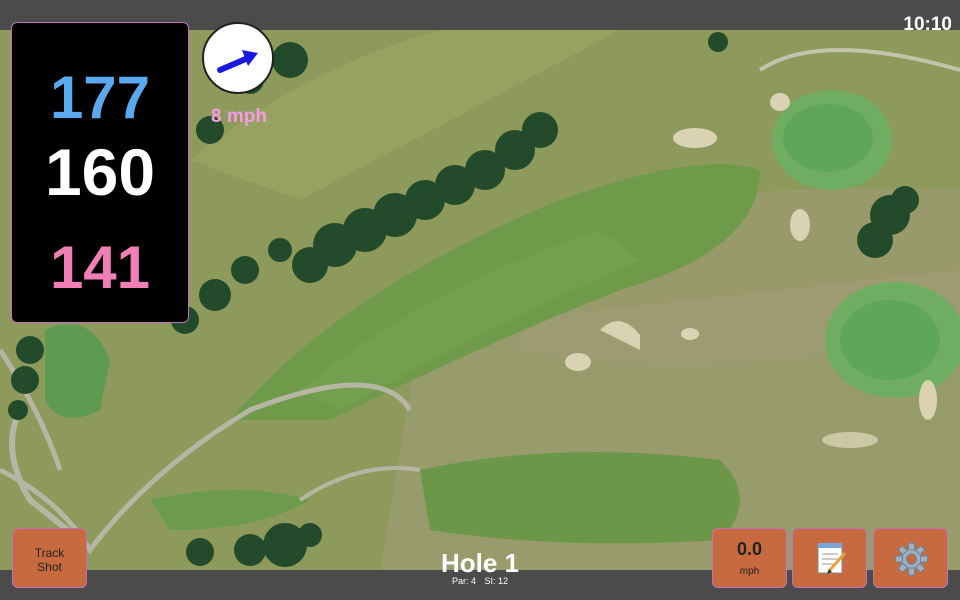 Image resolution: width=960 pixels, height=600 pixels. Describe the element at coordinates (480, 581) in the screenshot. I see `hole-meta: Par: 4 SI: 12` at that location.